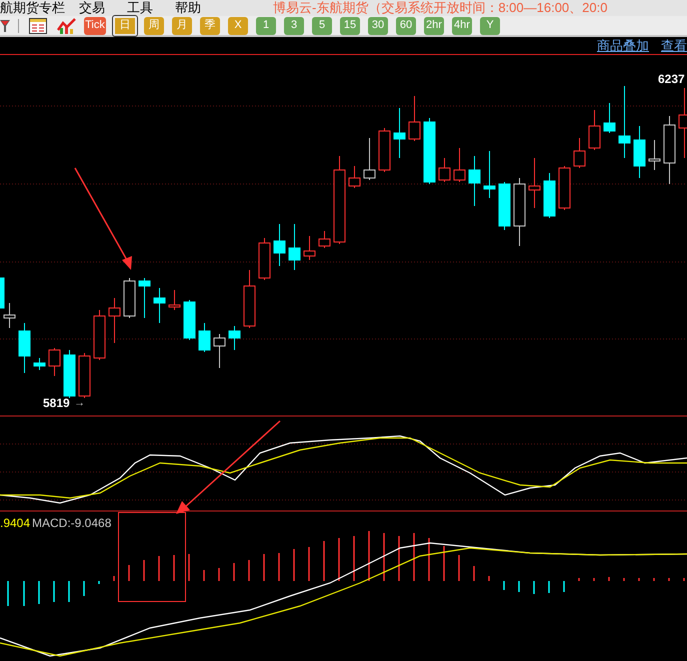 The height and width of the screenshot is (661, 687). I want to click on macd-readout: MACD:-9.0468, so click(72, 523).